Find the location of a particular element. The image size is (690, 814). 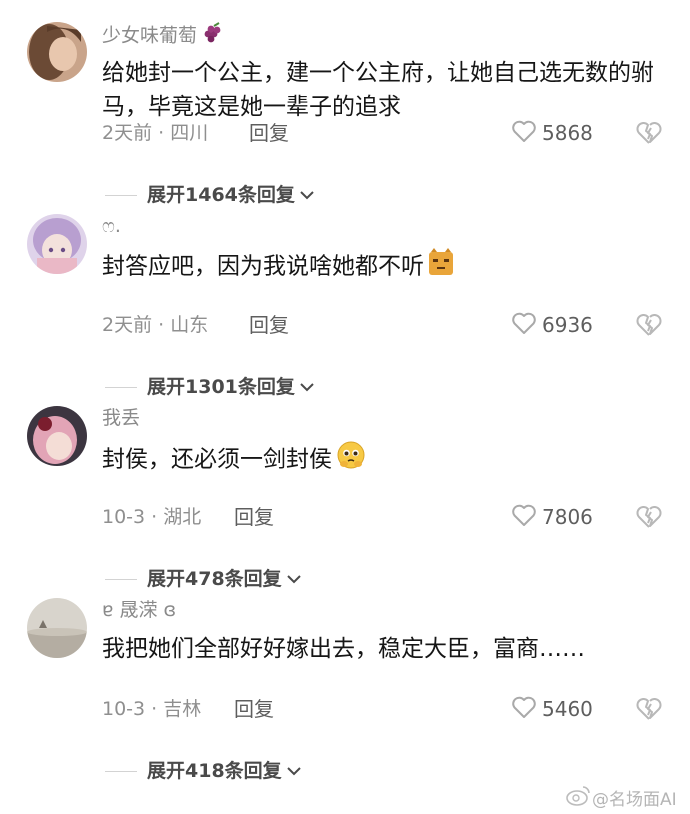

cat-icon is located at coordinates (441, 267).